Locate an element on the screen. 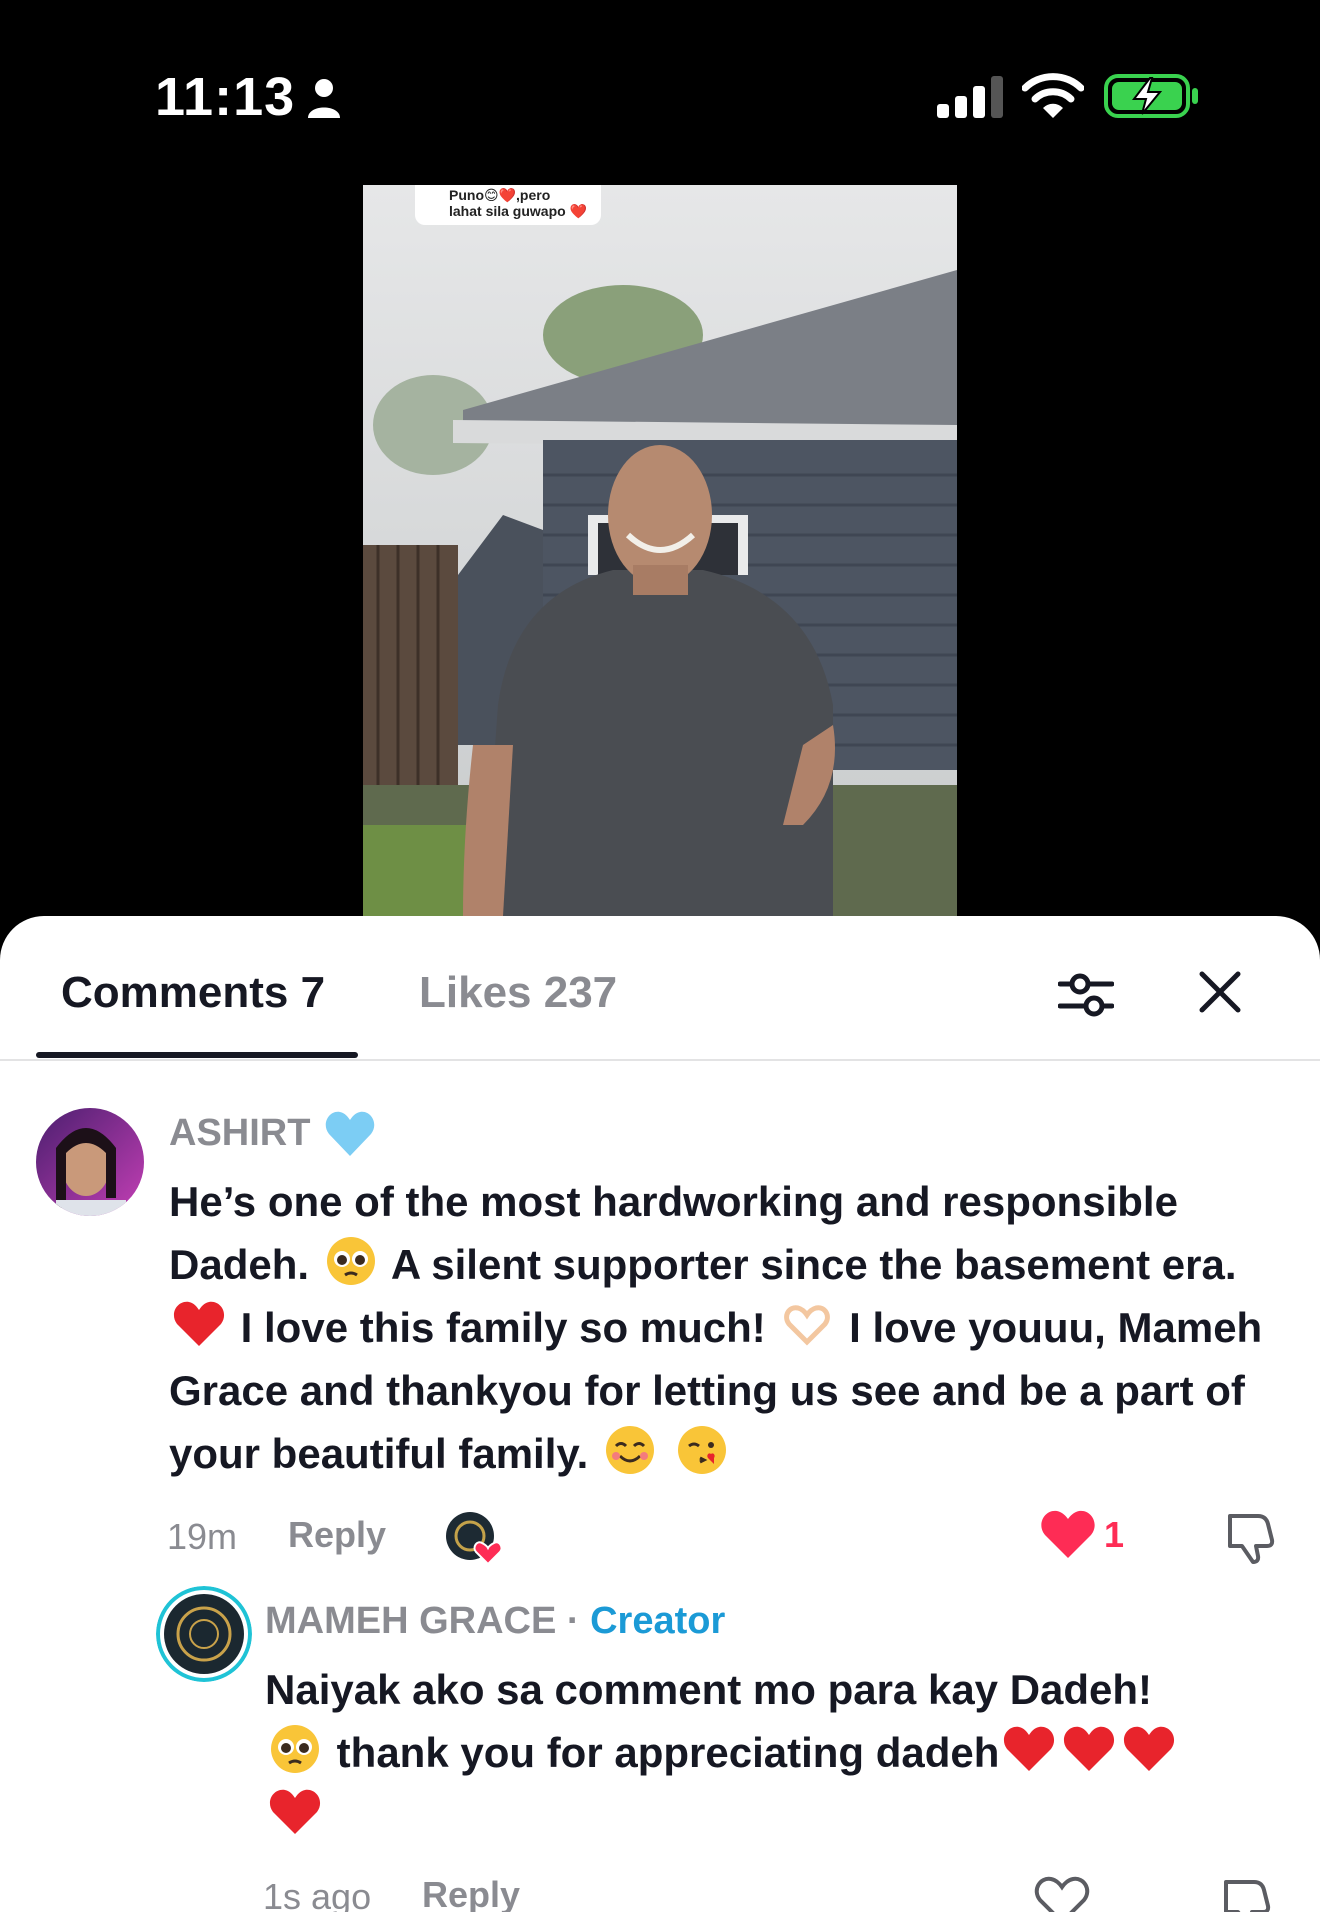  filter-sliders-icon is located at coordinates (1086, 994).